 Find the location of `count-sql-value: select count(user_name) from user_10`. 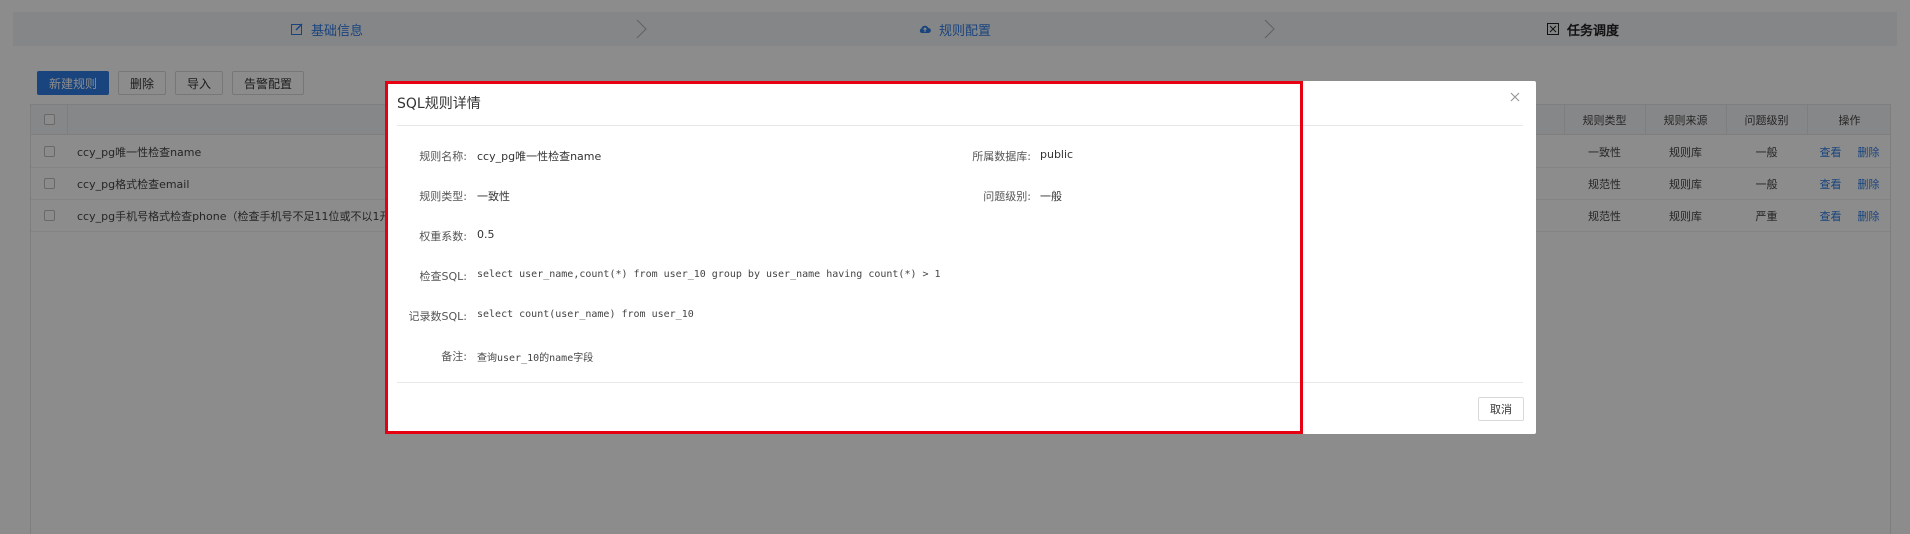

count-sql-value: select count(user_name) from user_10 is located at coordinates (585, 314).